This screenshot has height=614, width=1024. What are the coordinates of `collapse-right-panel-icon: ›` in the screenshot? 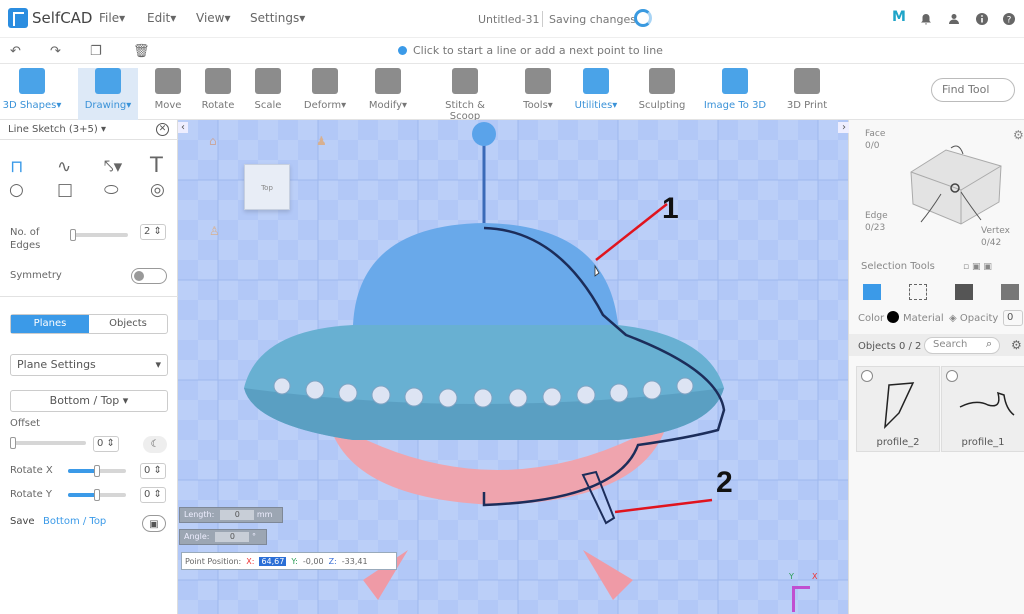 It's located at (844, 127).